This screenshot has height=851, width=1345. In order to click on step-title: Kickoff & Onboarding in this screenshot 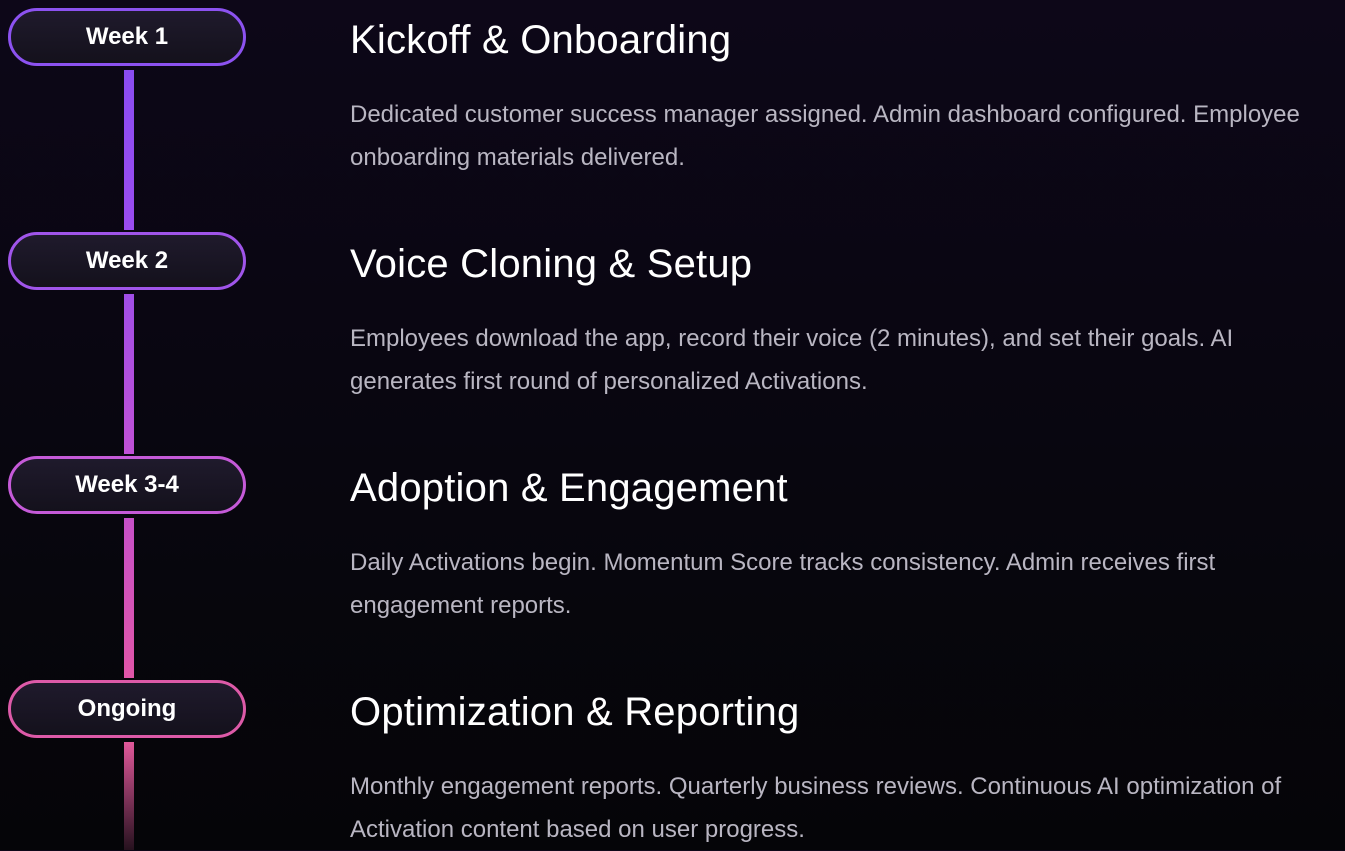, I will do `click(541, 40)`.